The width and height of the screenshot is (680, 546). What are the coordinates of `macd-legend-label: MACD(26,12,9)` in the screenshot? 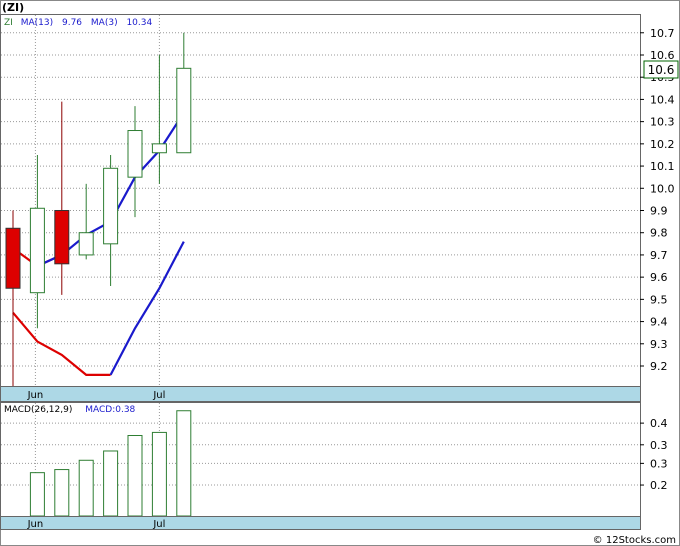 It's located at (38, 410).